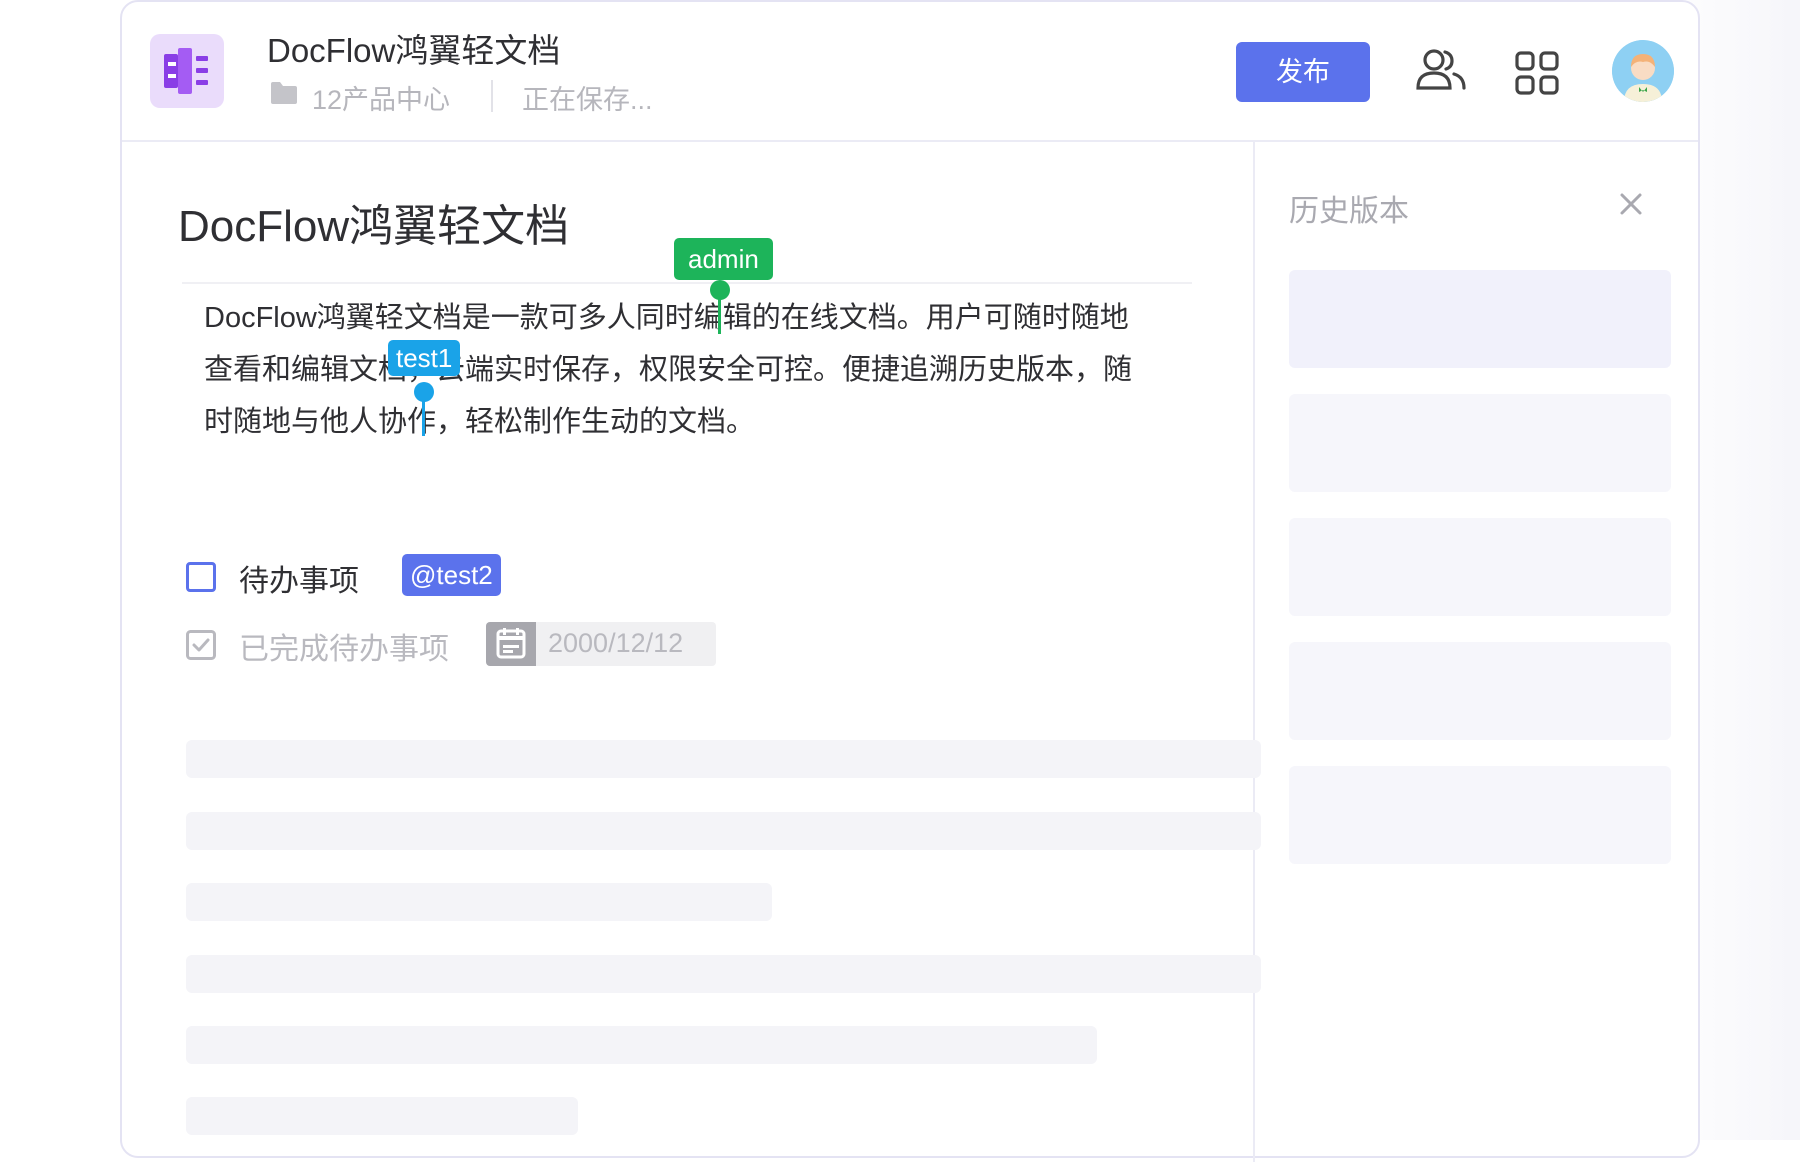 Image resolution: width=1800 pixels, height=1162 pixels. I want to click on title-divider, so click(687, 283).